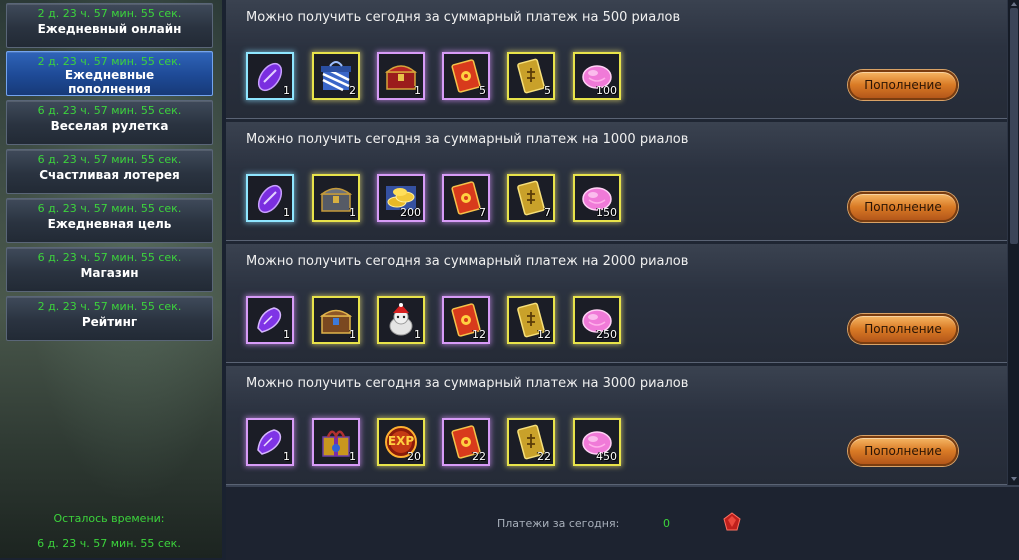 The height and width of the screenshot is (560, 1019). I want to click on remaining-time-label: Осталось времени:, so click(109, 518).